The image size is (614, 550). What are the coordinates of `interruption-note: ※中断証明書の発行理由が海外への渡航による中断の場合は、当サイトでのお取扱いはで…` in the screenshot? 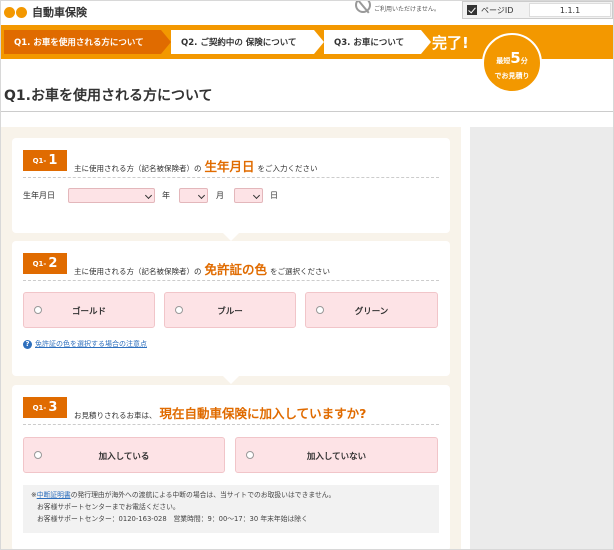 It's located at (231, 509).